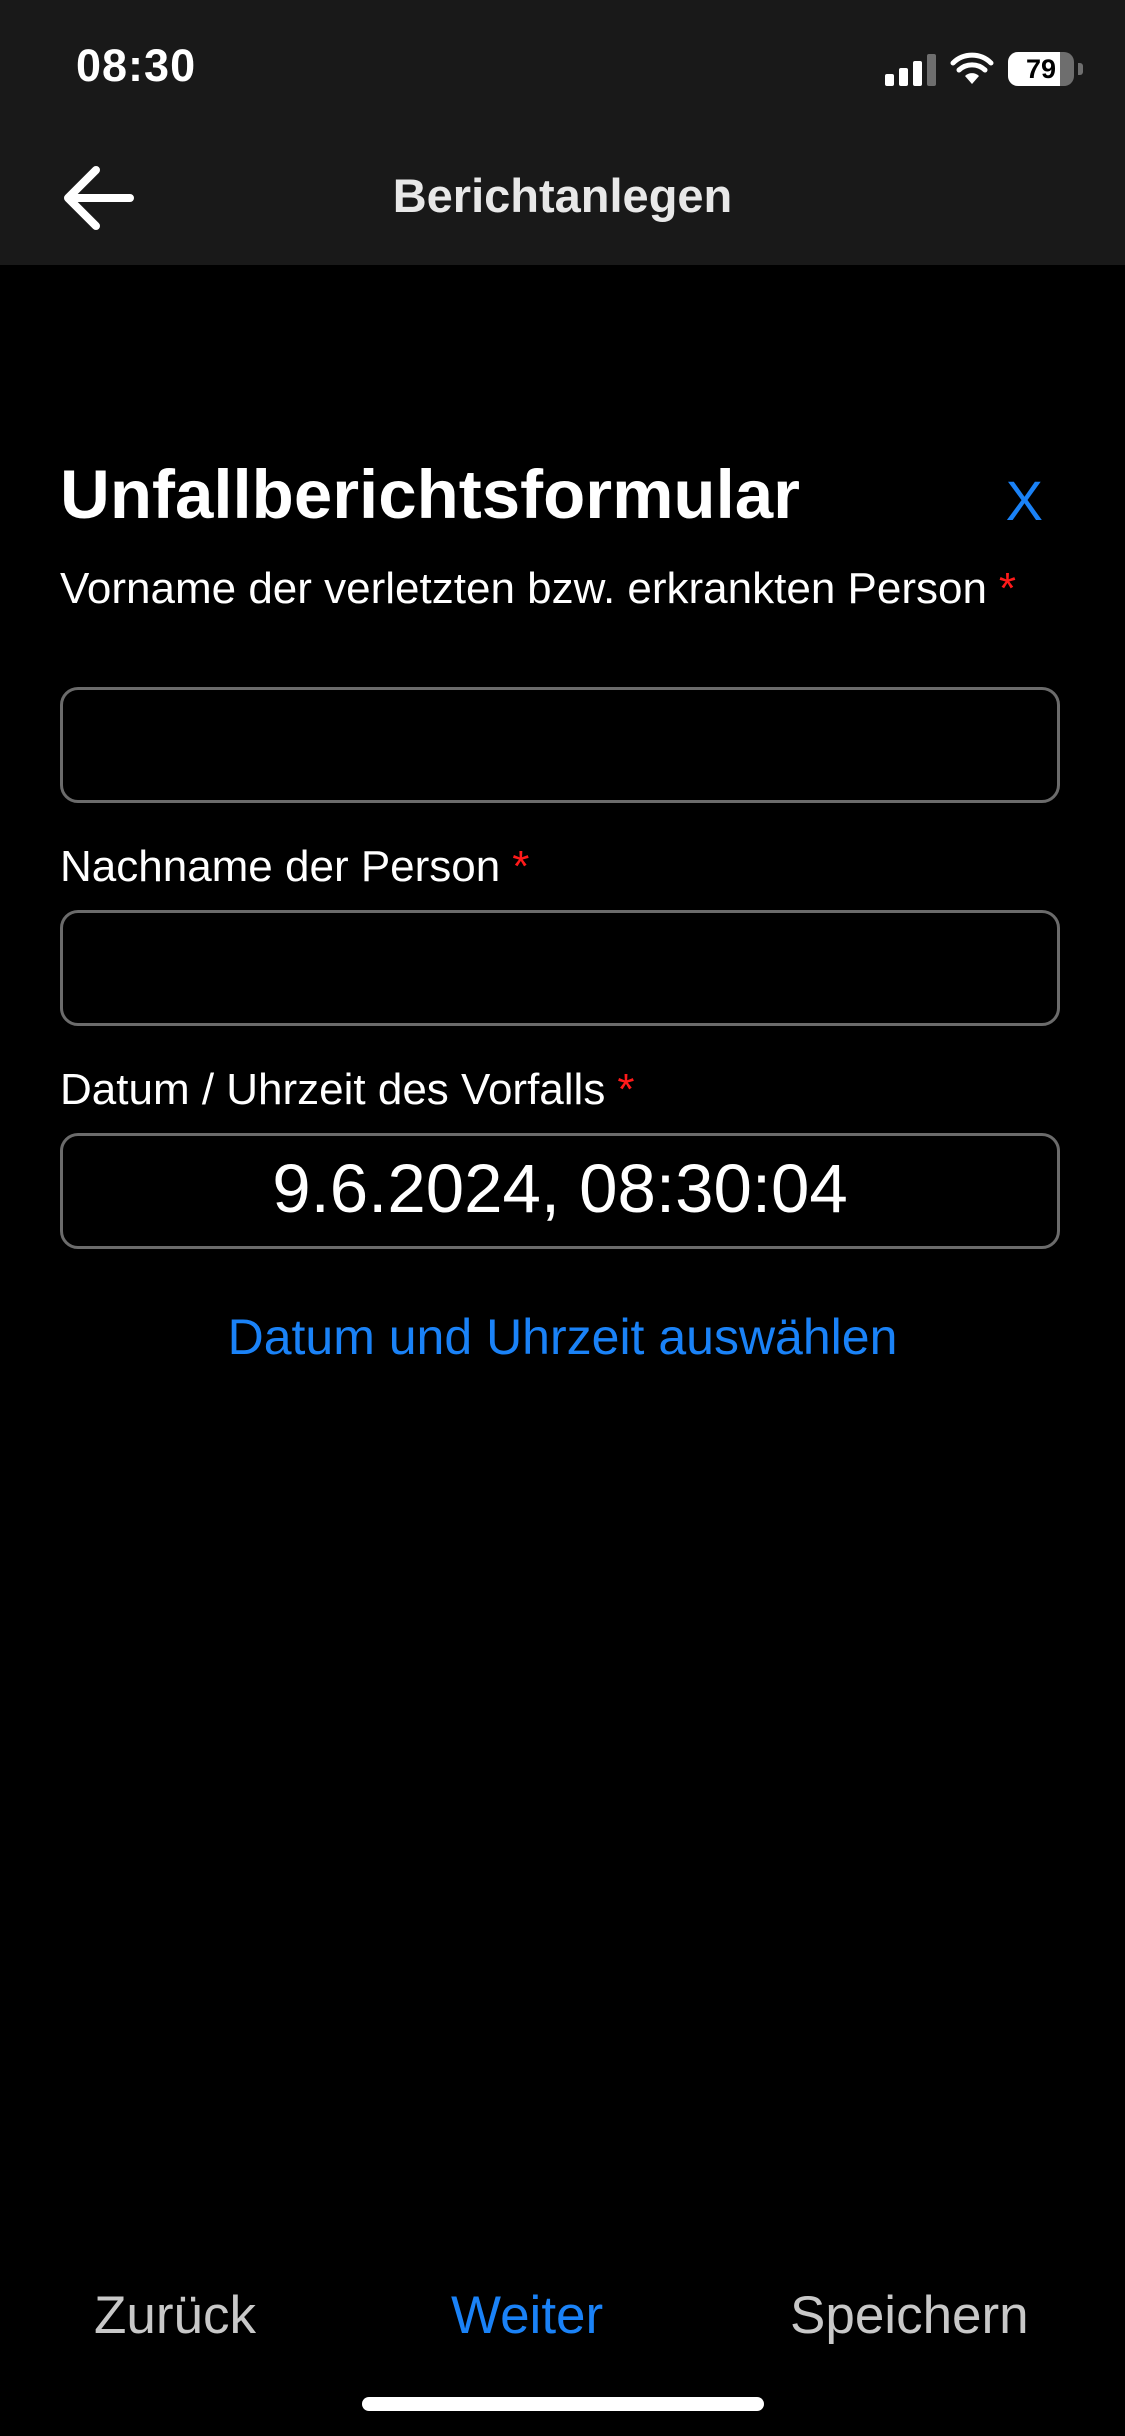  Describe the element at coordinates (280, 866) in the screenshot. I see `last-name-label-text: Nachname der Person` at that location.